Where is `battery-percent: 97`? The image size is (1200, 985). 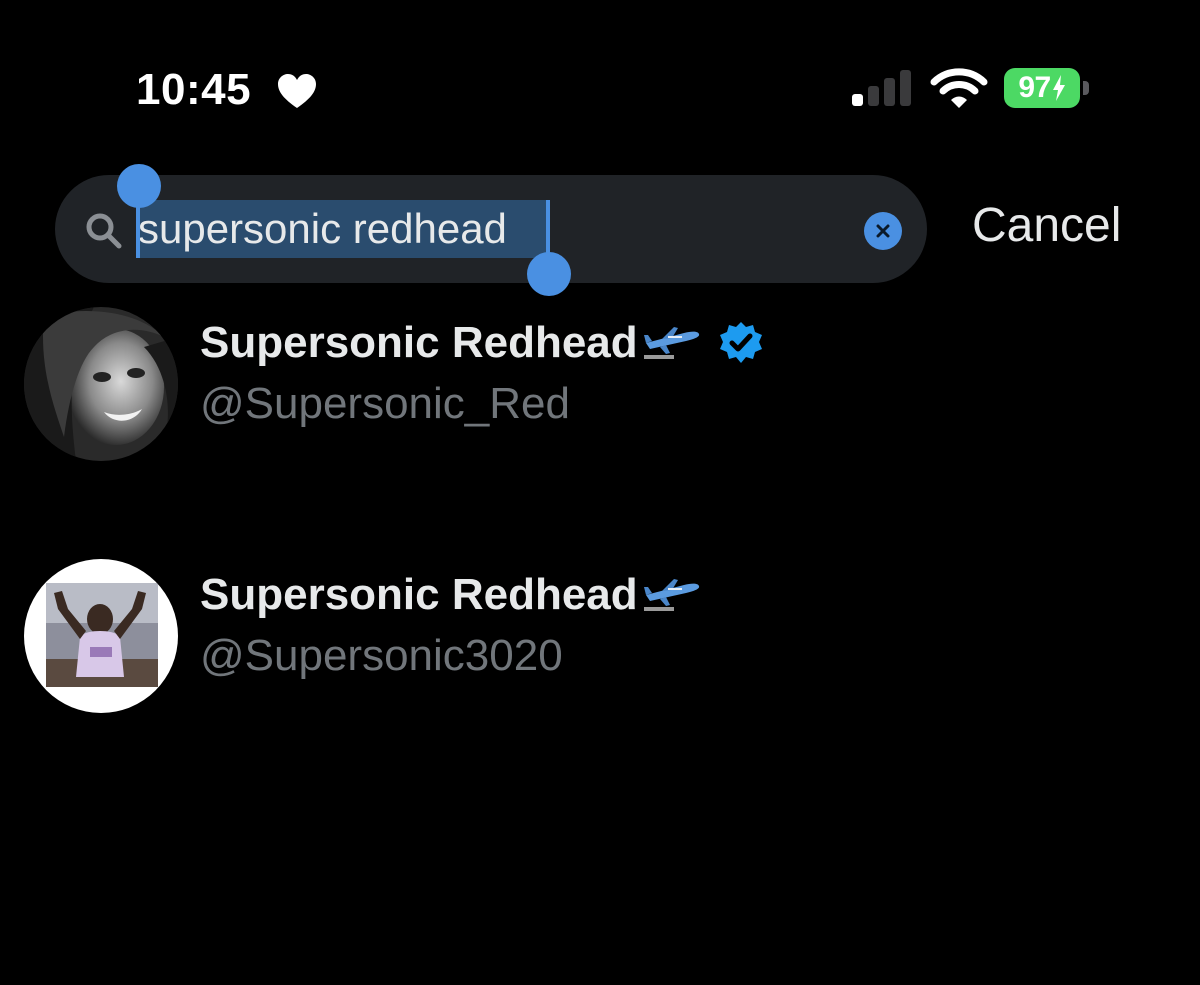 battery-percent: 97 is located at coordinates (1034, 87).